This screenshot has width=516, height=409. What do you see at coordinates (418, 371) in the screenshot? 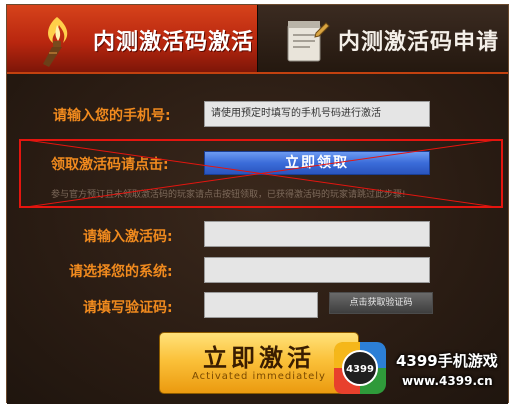
I see `watermark-4399: 4399 4399手机游戏 www.4399.cn` at bounding box center [418, 371].